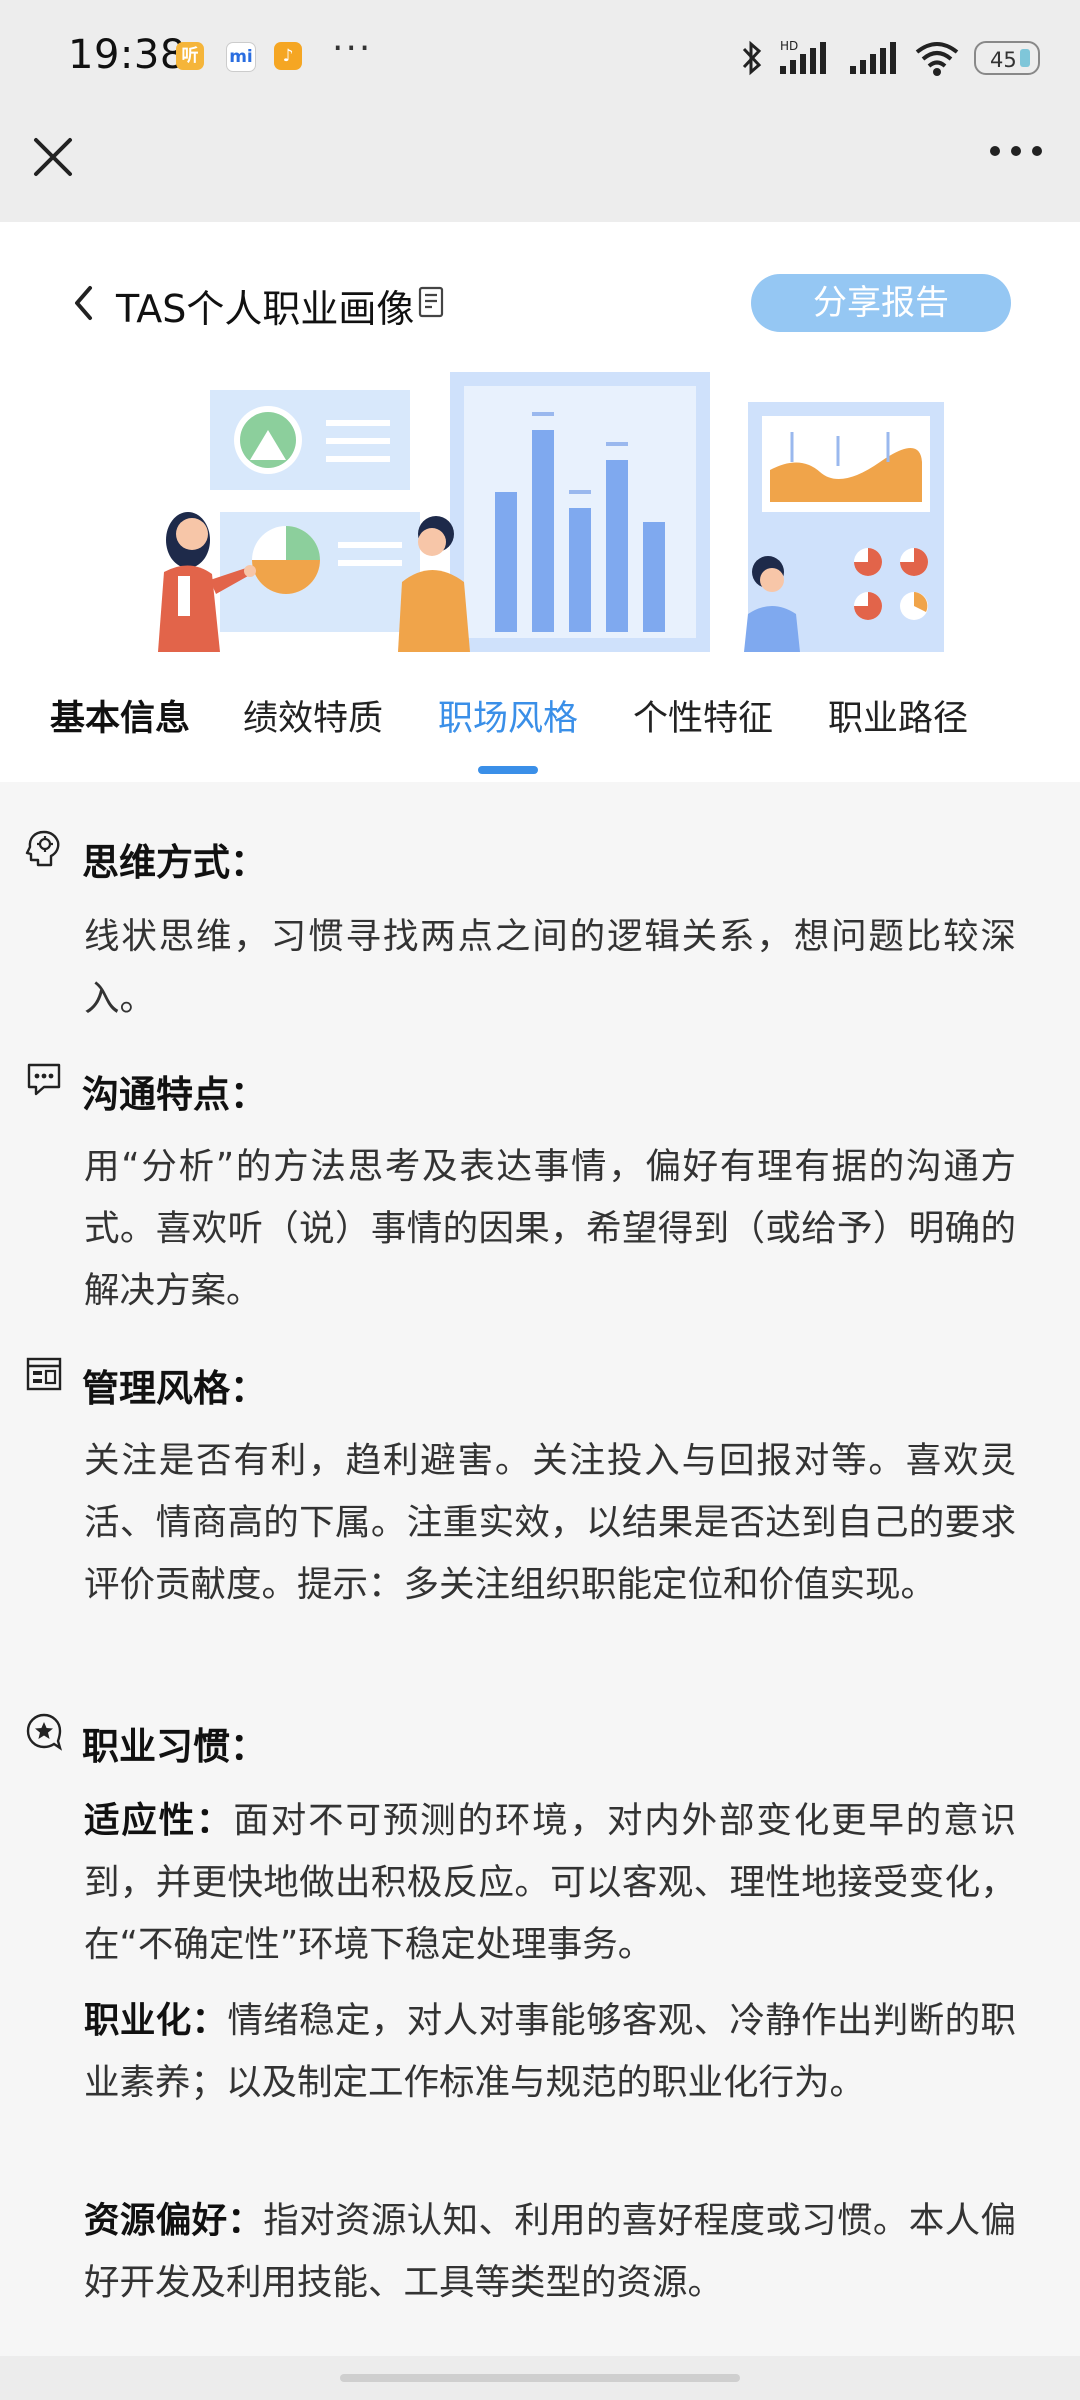 Image resolution: width=1080 pixels, height=2400 pixels. I want to click on section-tabs: 基本信息 绩效特质 职场风格 个性特征 职业路径, so click(540, 735).